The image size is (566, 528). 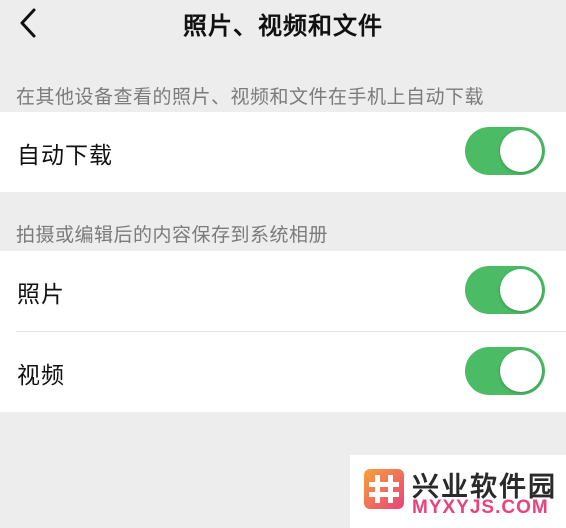 What do you see at coordinates (41, 295) in the screenshot?
I see `setting-label: 照片` at bounding box center [41, 295].